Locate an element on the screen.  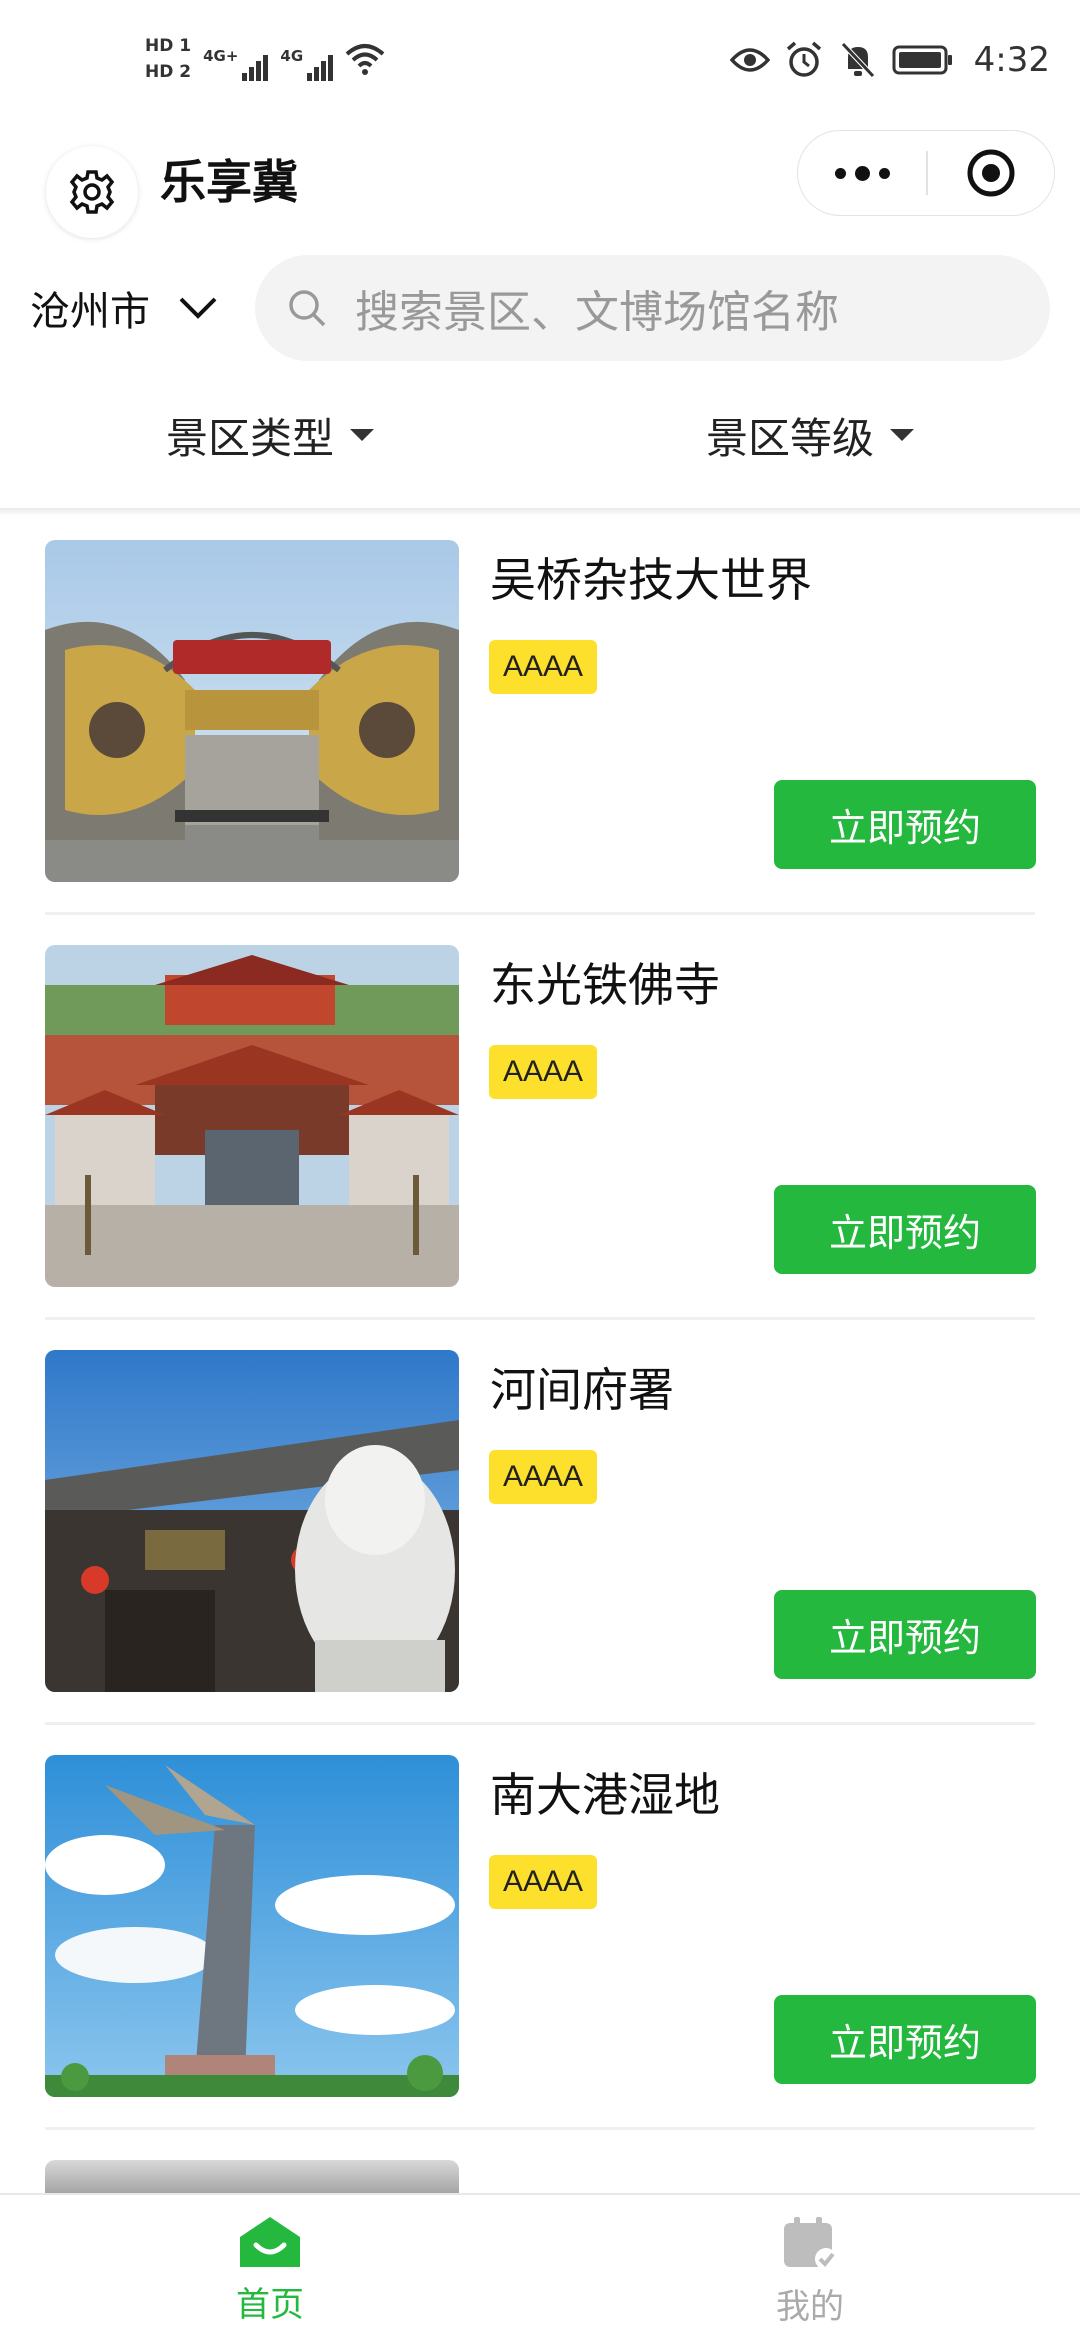
tab-mine: 我的 is located at coordinates (810, 2267).